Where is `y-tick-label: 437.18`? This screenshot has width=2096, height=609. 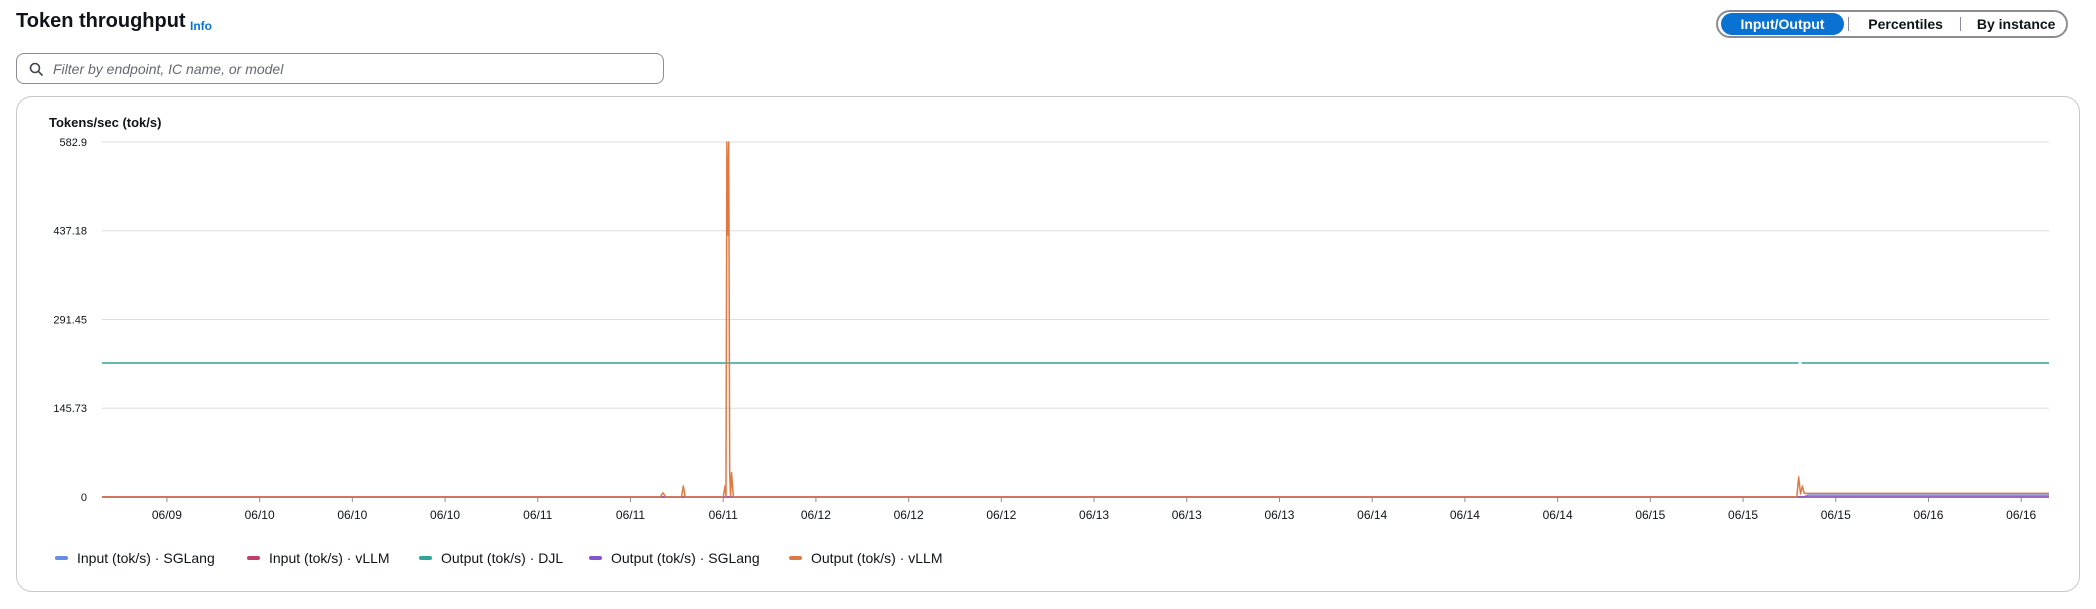 y-tick-label: 437.18 is located at coordinates (70, 232).